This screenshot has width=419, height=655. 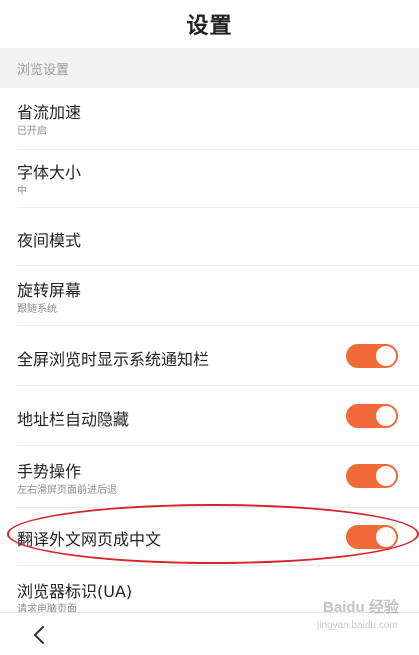 I want to click on fullscreen-status-bar-toggle, so click(x=372, y=356).